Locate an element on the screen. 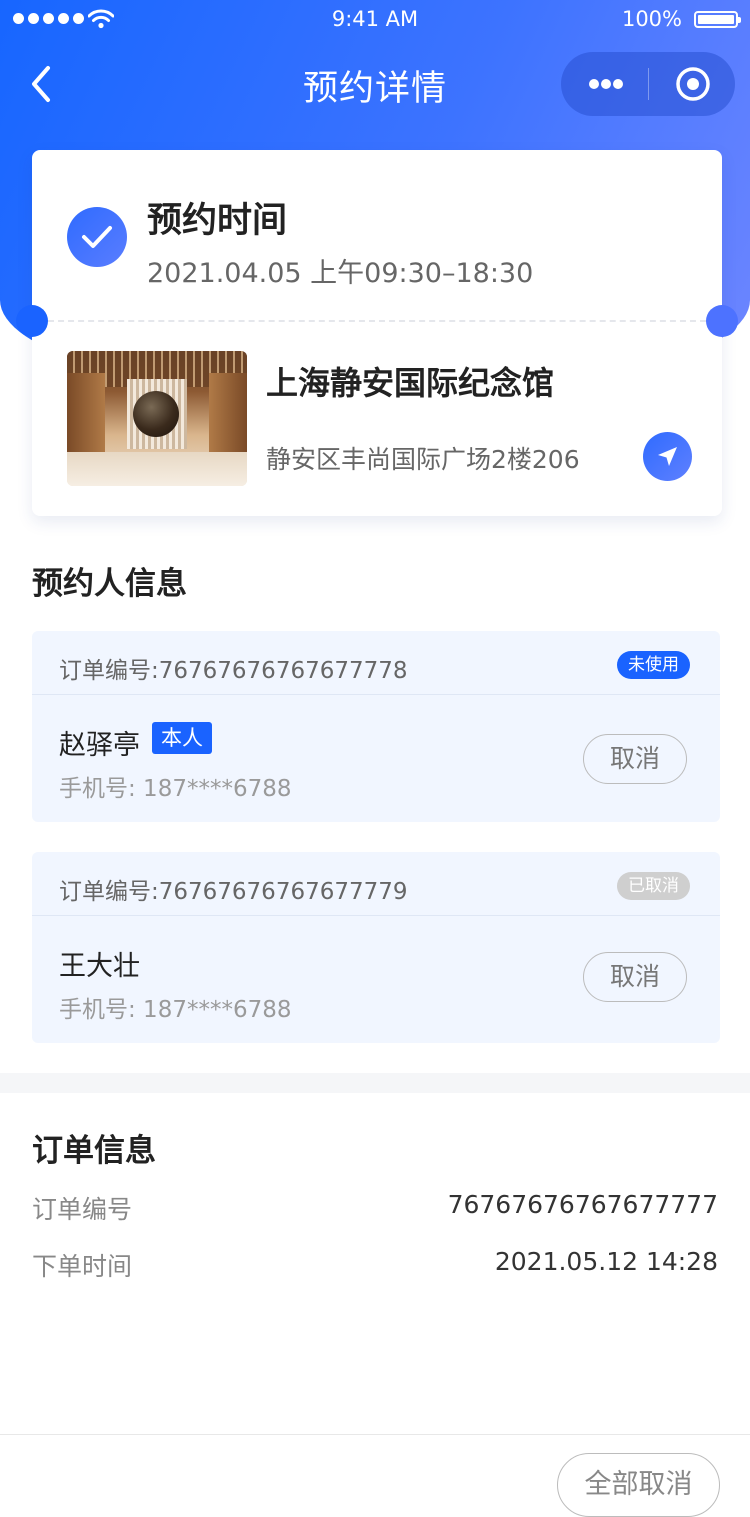  reservation-time-value: 2021.04.05 上午09:30–18:30 is located at coordinates (340, 273).